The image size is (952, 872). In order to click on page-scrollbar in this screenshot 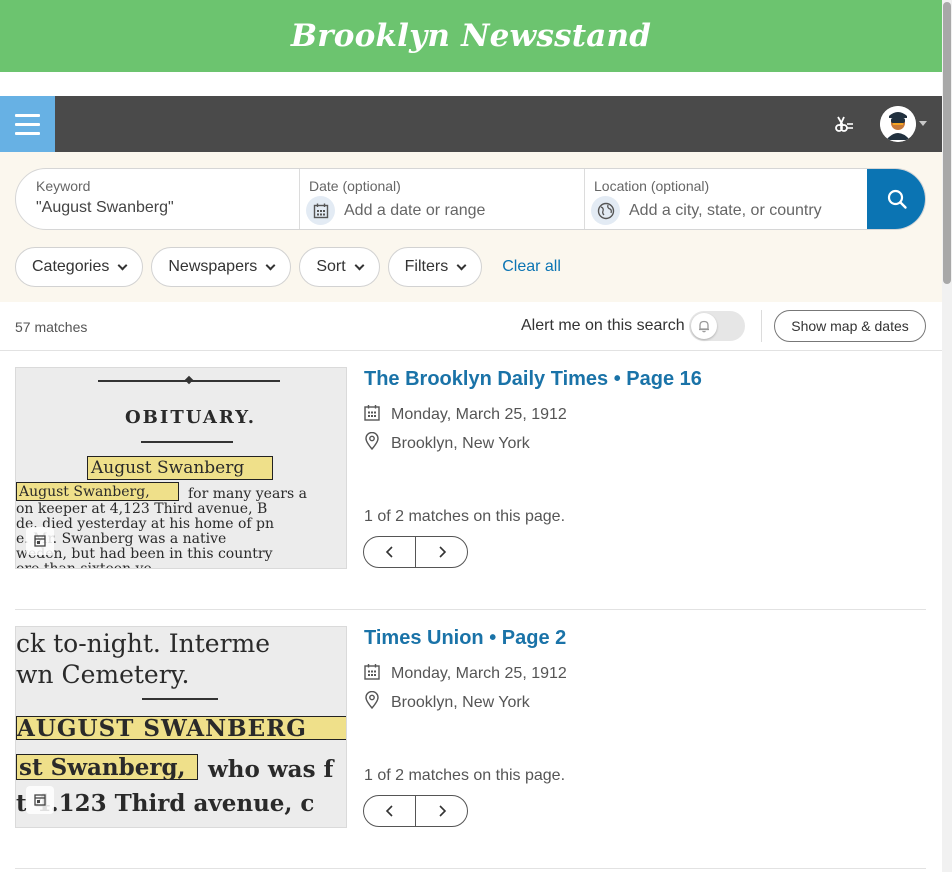, I will do `click(947, 436)`.